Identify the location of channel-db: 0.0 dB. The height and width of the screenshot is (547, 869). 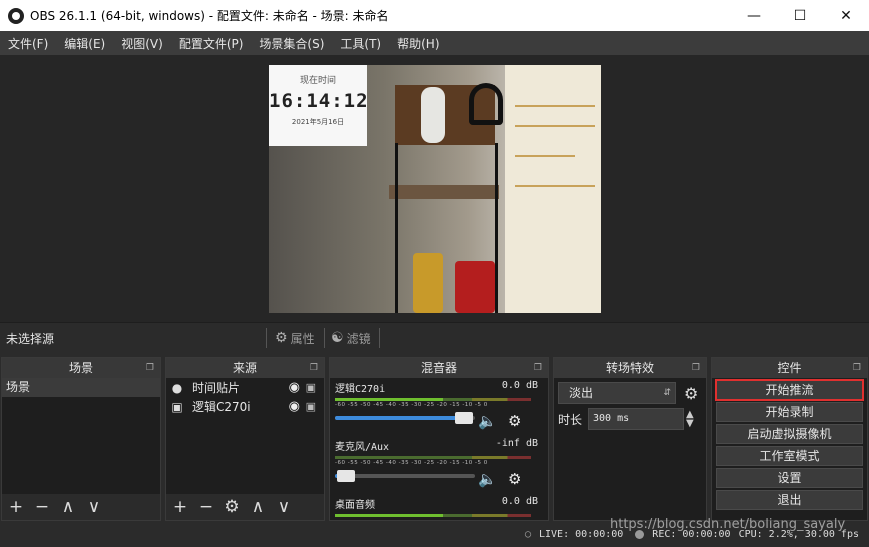
(519, 385).